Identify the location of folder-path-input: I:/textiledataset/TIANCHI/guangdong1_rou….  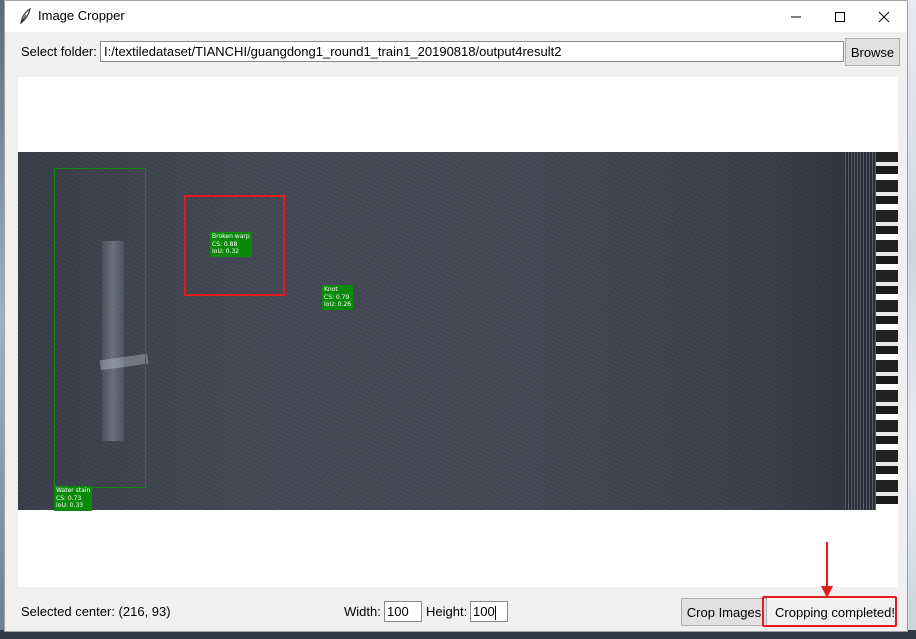
(472, 51).